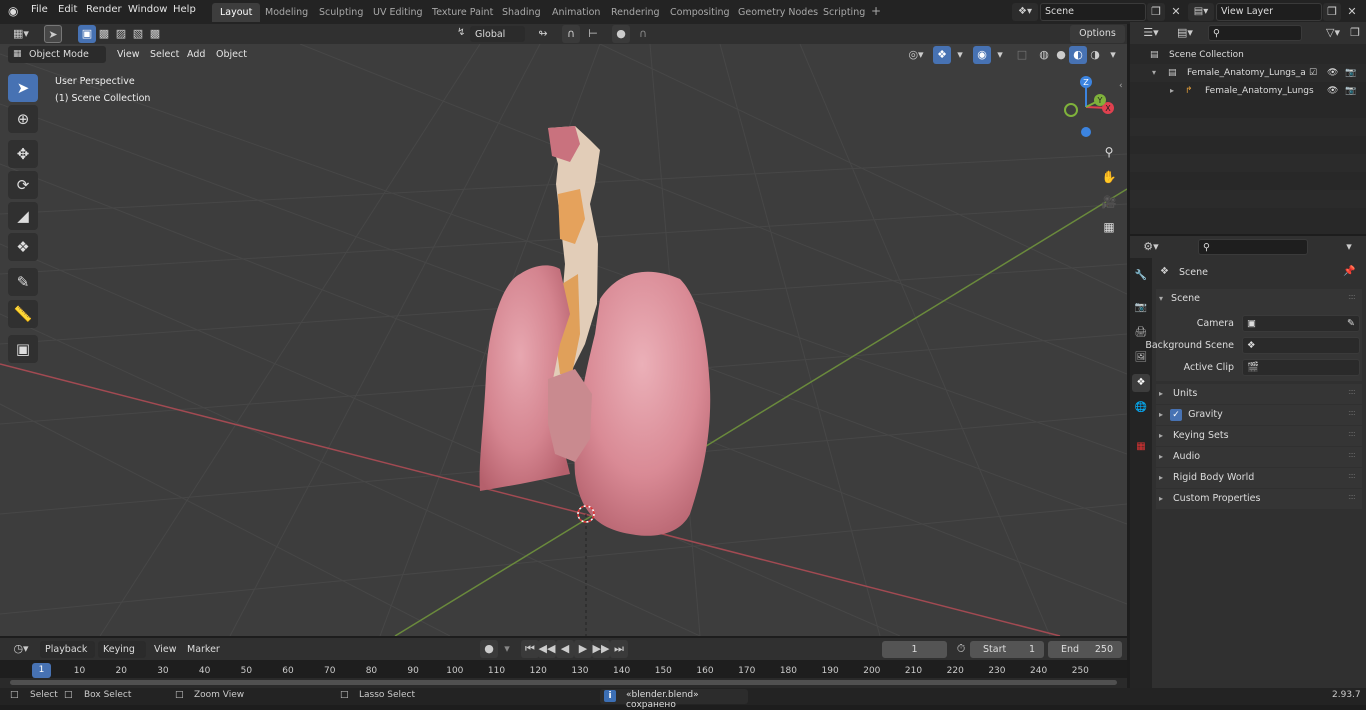  I want to click on menu-file: File, so click(39, 9).